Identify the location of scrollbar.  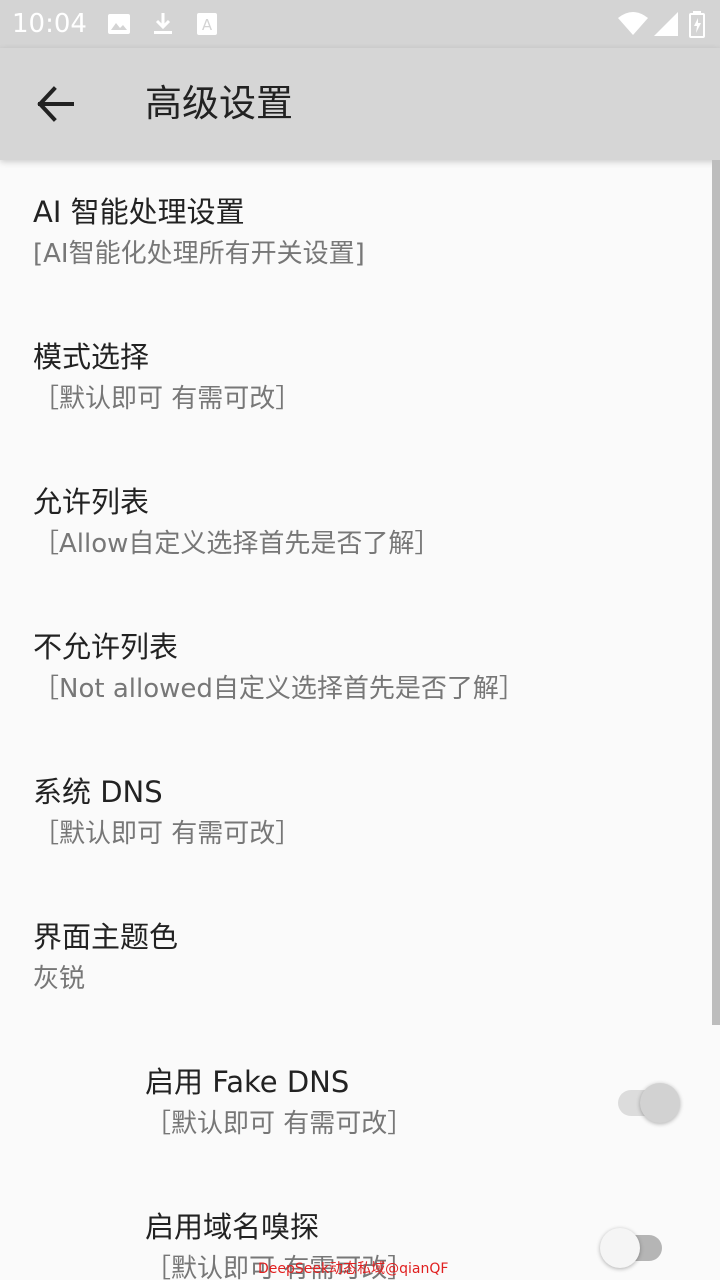
(716, 592).